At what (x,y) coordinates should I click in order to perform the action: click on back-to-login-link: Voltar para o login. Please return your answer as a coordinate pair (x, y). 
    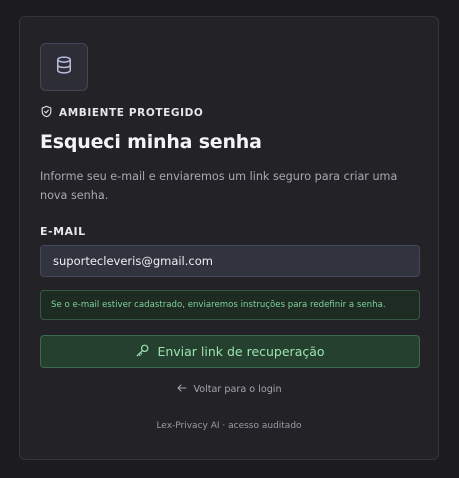
    Looking at the image, I should click on (229, 389).